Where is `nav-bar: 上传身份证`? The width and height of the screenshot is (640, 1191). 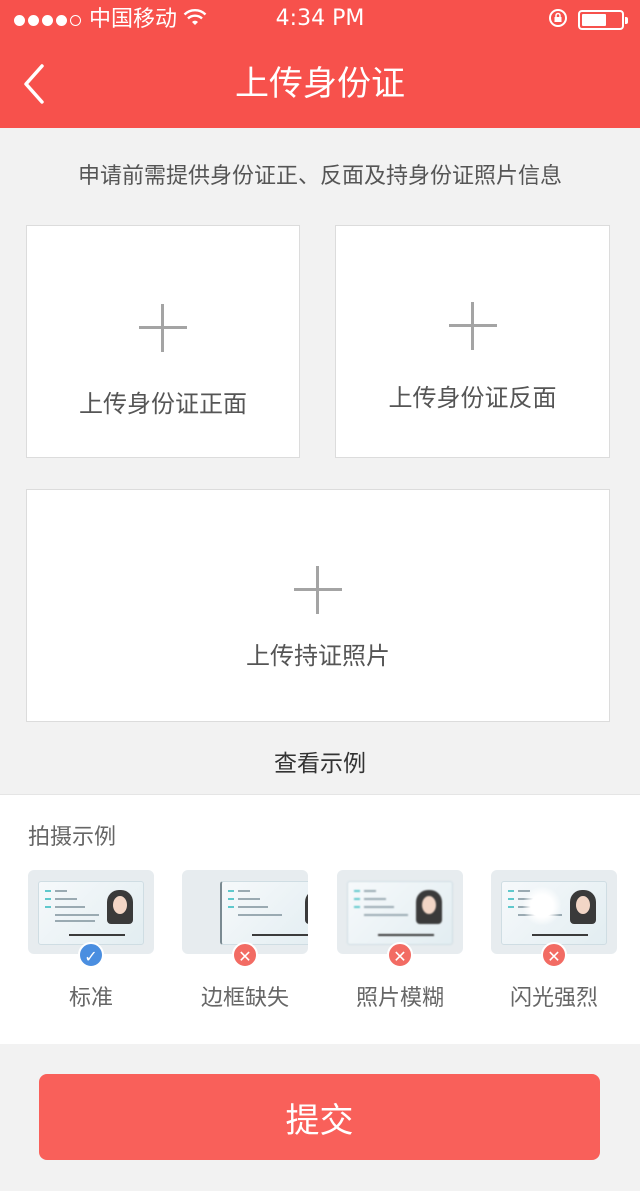
nav-bar: 上传身份证 is located at coordinates (320, 84).